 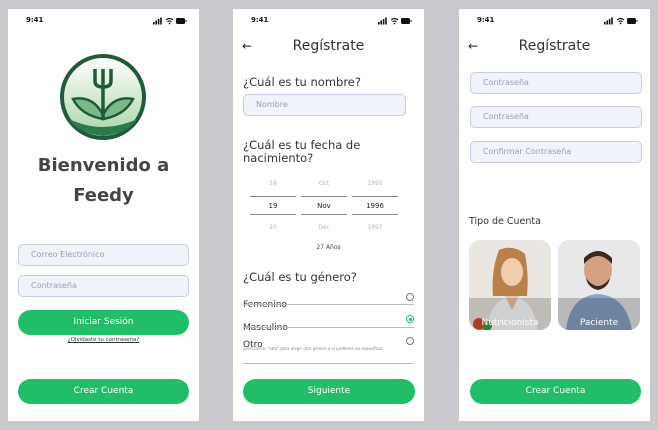 What do you see at coordinates (324, 206) in the screenshot?
I see `month-selected: Nov` at bounding box center [324, 206].